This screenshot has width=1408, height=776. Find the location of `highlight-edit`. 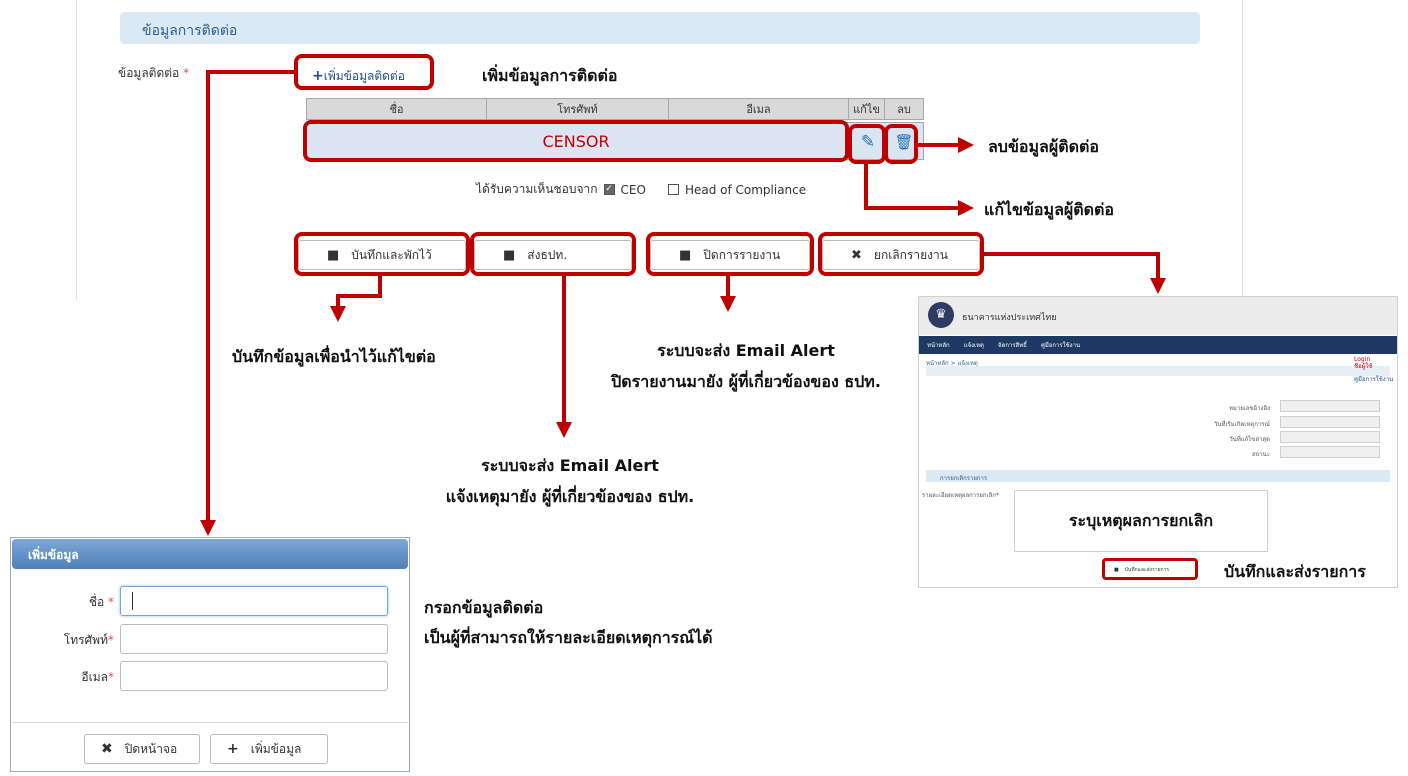

highlight-edit is located at coordinates (867, 144).